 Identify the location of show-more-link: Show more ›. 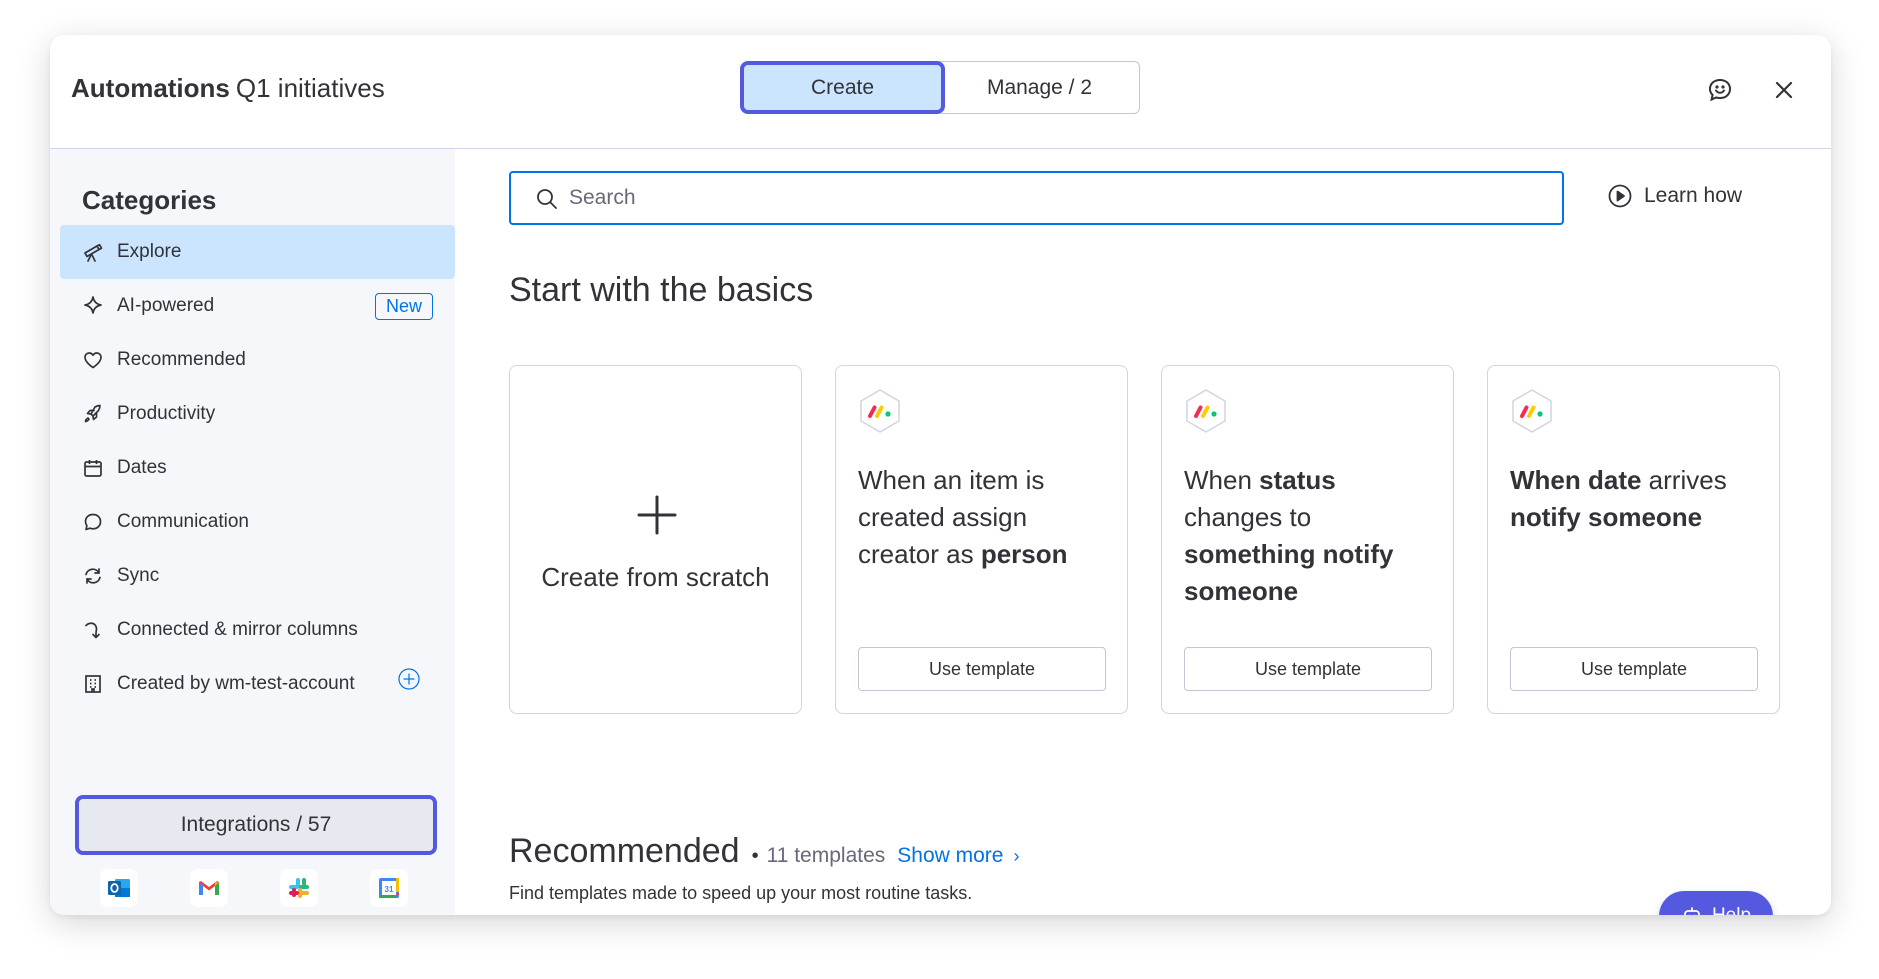
(958, 856).